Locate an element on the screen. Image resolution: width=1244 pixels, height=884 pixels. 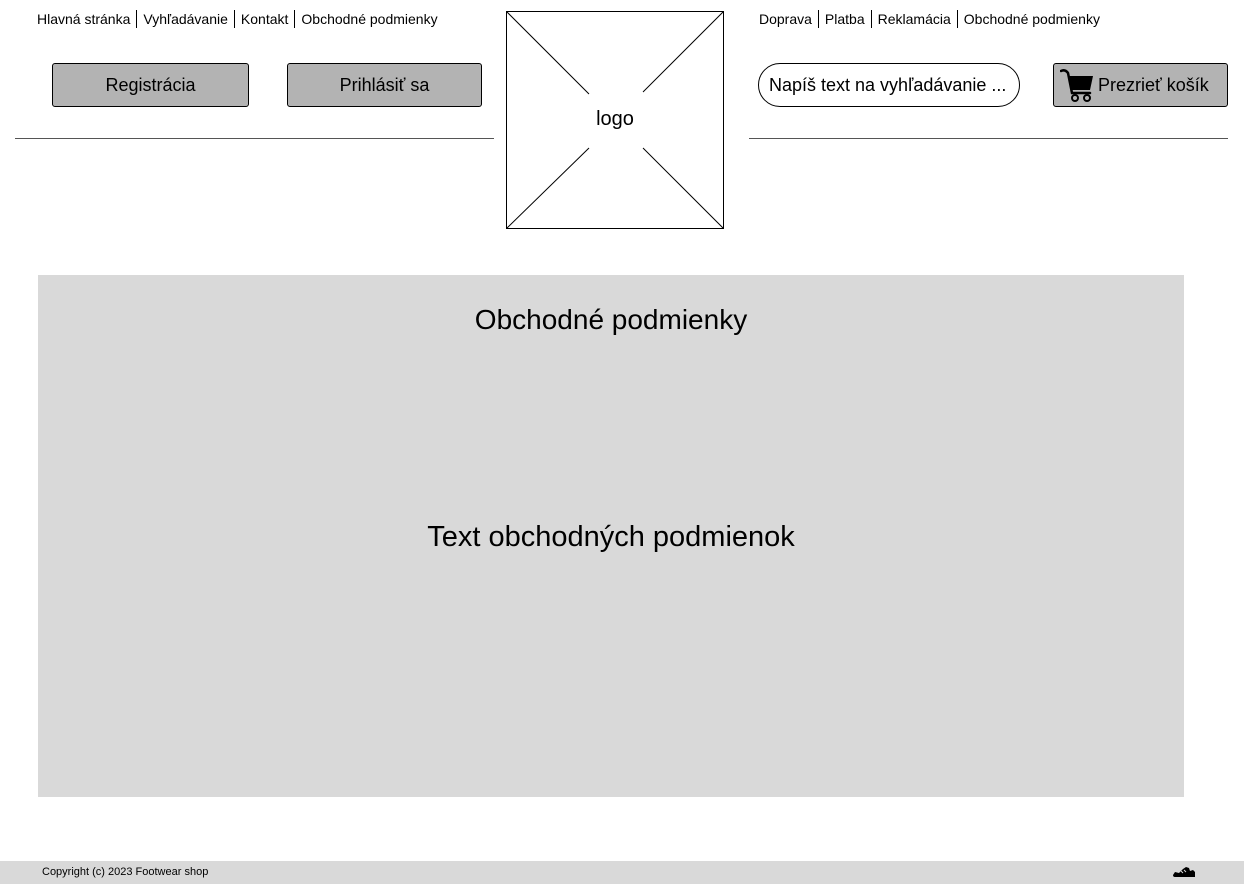
nav-link-payment: Platba is located at coordinates (845, 19).